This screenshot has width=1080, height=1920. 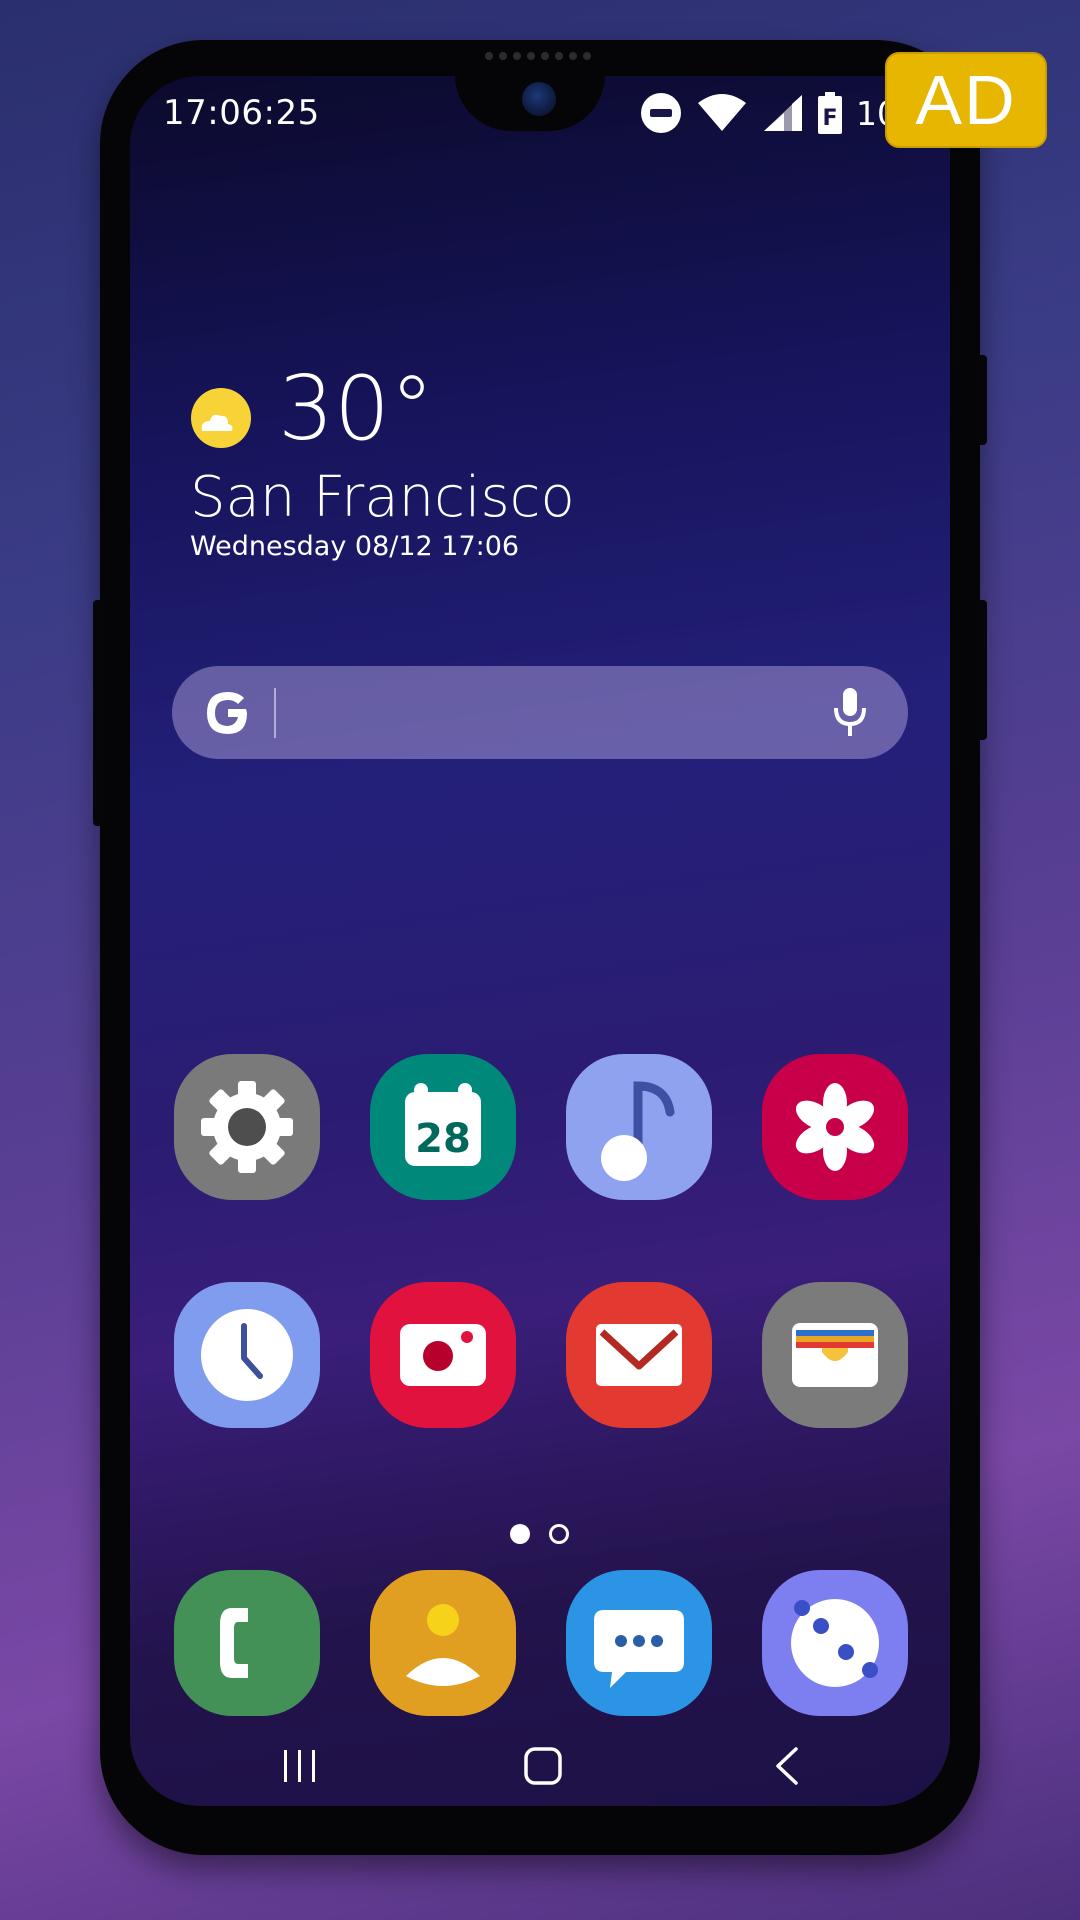 I want to click on recents-icon, so click(x=300, y=1766).